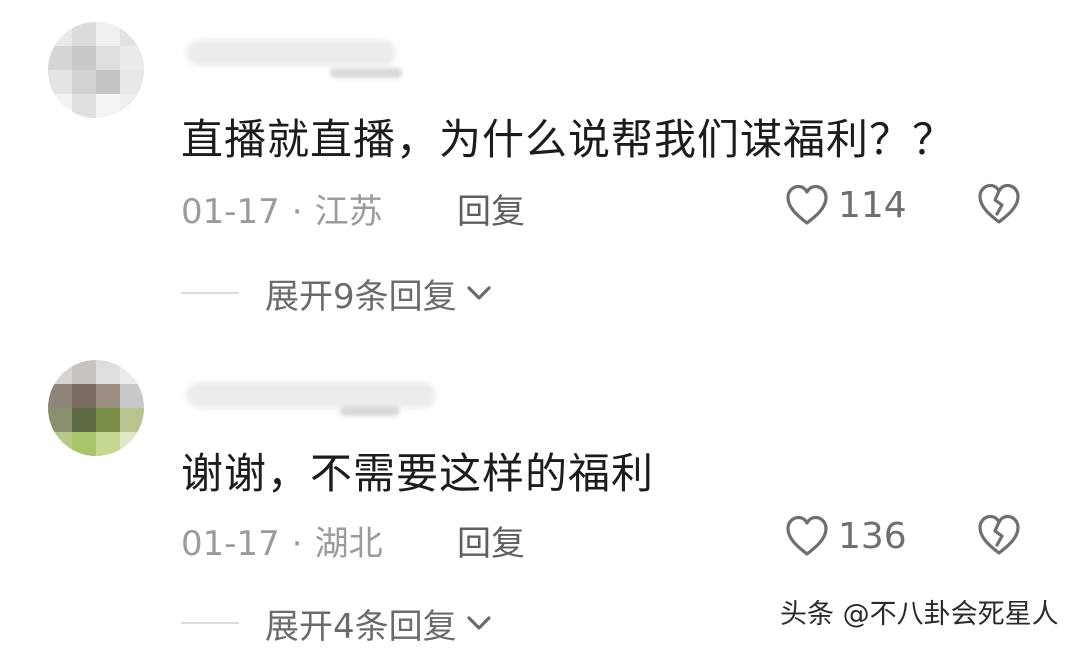  I want to click on like-button: 136, so click(845, 536).